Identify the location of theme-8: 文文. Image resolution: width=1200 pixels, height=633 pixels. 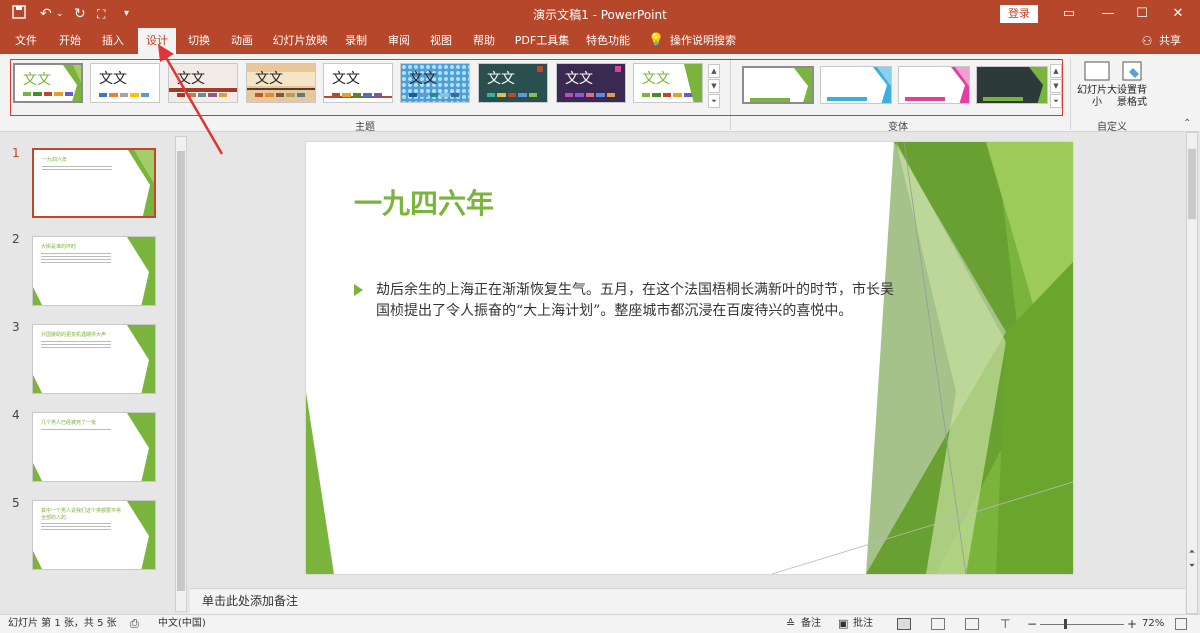
(591, 83).